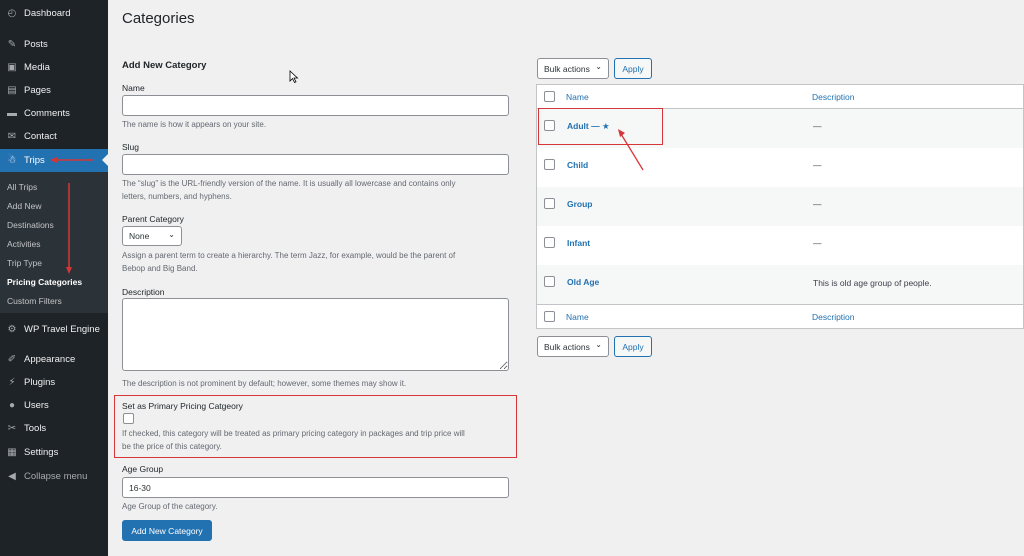 Image resolution: width=1024 pixels, height=556 pixels. Describe the element at coordinates (633, 346) in the screenshot. I see `apply-button-bottom: Apply` at that location.